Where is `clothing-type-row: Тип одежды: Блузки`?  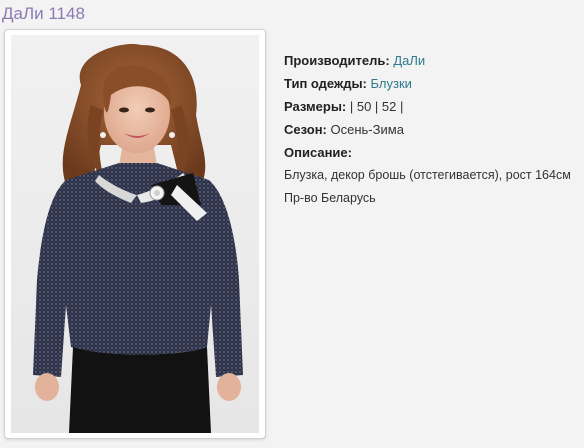 clothing-type-row: Тип одежды: Блузки is located at coordinates (432, 83).